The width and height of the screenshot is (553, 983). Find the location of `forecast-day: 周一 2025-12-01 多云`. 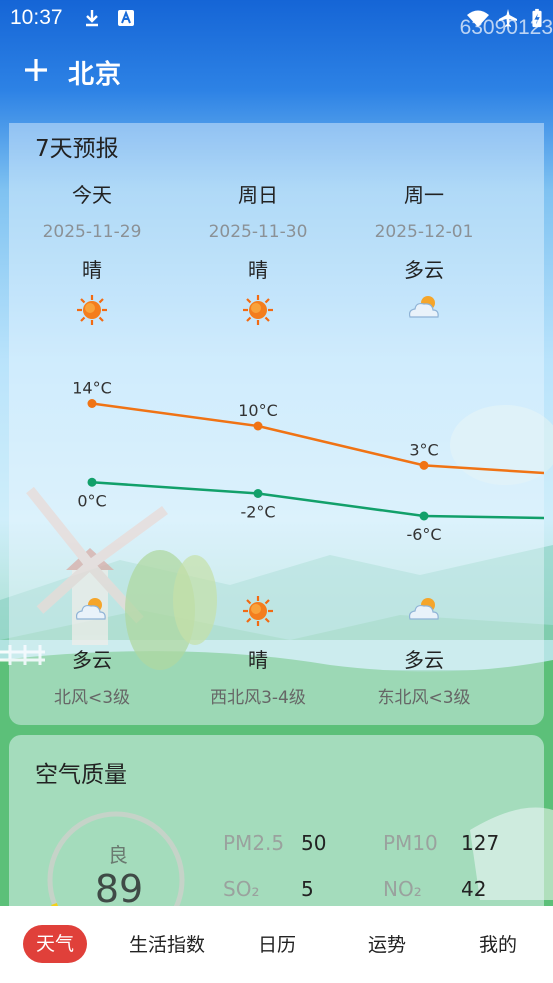

forecast-day: 周一 2025-12-01 多云 is located at coordinates (424, 231).